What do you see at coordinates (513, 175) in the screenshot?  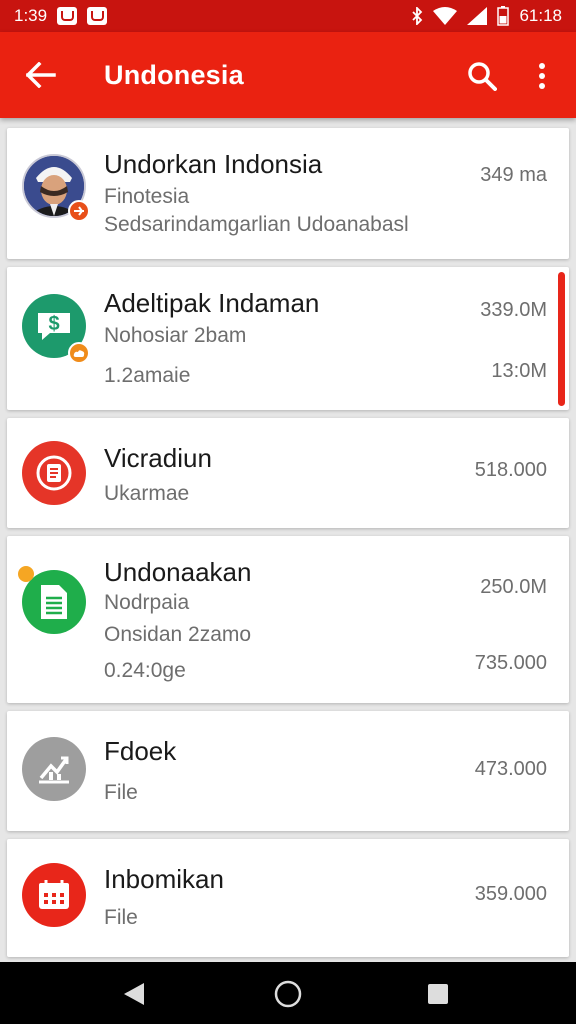 I see `item-size: 349 ma` at bounding box center [513, 175].